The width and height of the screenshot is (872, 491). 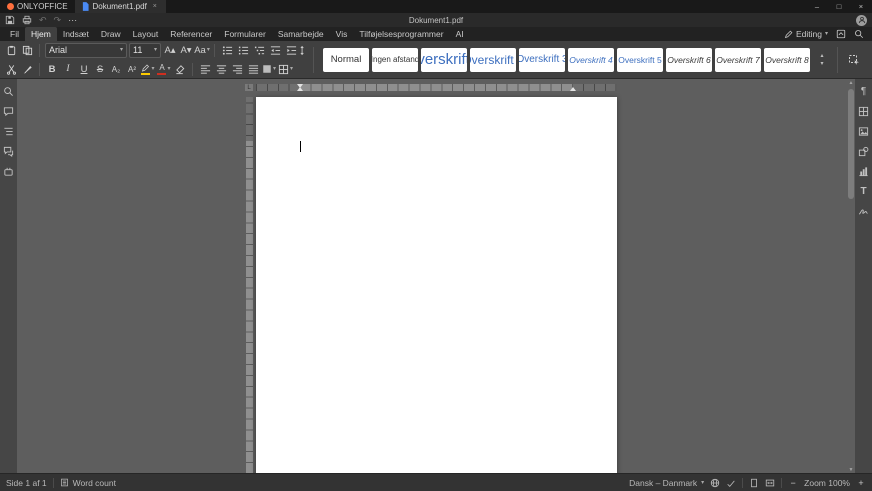 What do you see at coordinates (253, 69) in the screenshot?
I see `align-justify-icon` at bounding box center [253, 69].